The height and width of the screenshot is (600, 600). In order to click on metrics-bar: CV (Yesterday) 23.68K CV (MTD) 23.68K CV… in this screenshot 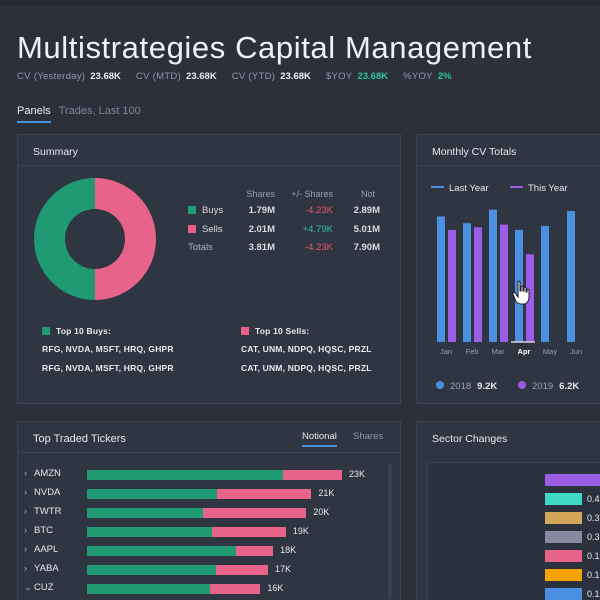, I will do `click(242, 76)`.